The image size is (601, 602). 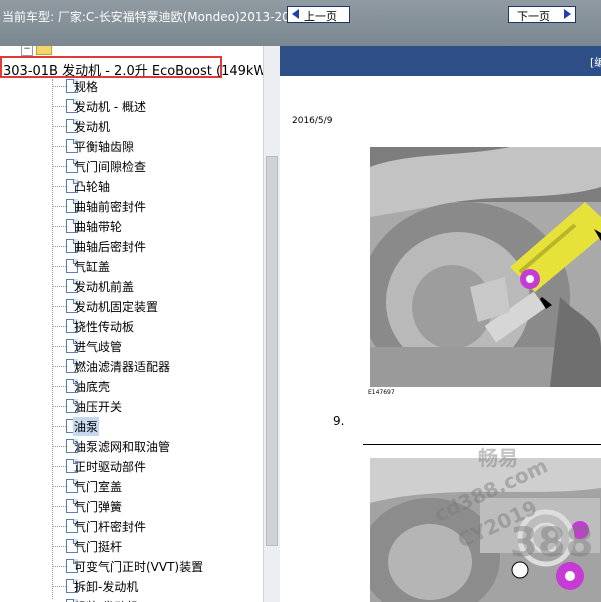 What do you see at coordinates (98, 487) in the screenshot?
I see `tree-item-label: 气门室盖` at bounding box center [98, 487].